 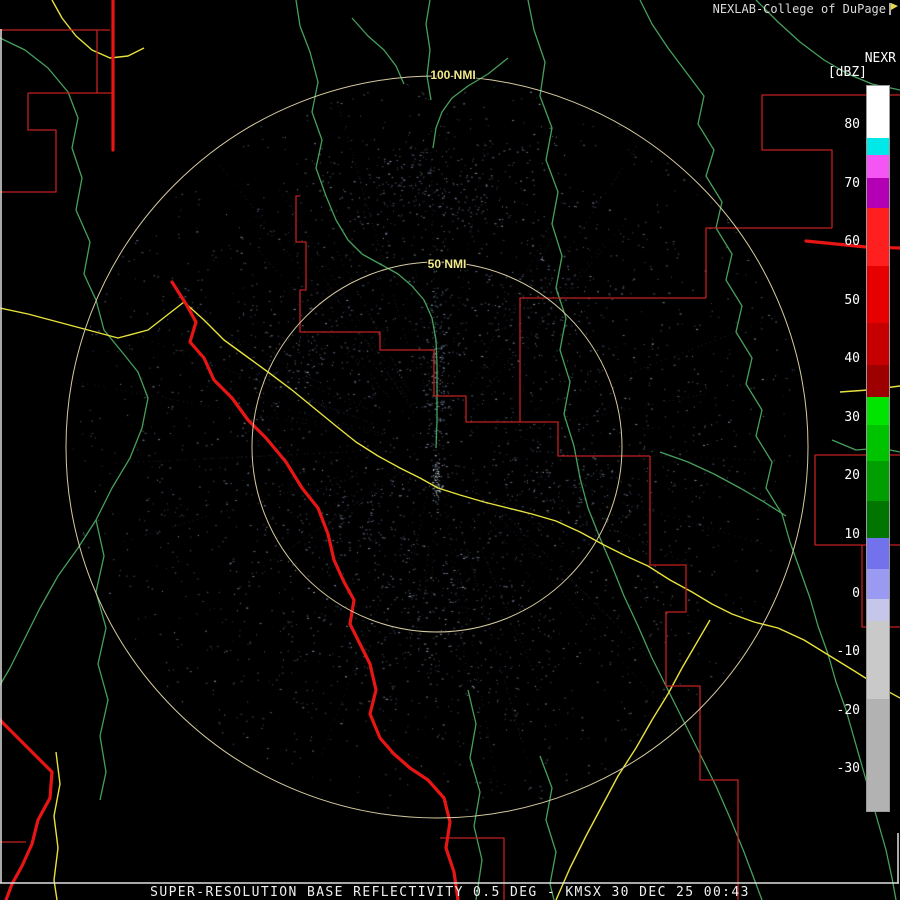 What do you see at coordinates (799, 9) in the screenshot?
I see `brand-text: NEXLAB-College of DuPage` at bounding box center [799, 9].